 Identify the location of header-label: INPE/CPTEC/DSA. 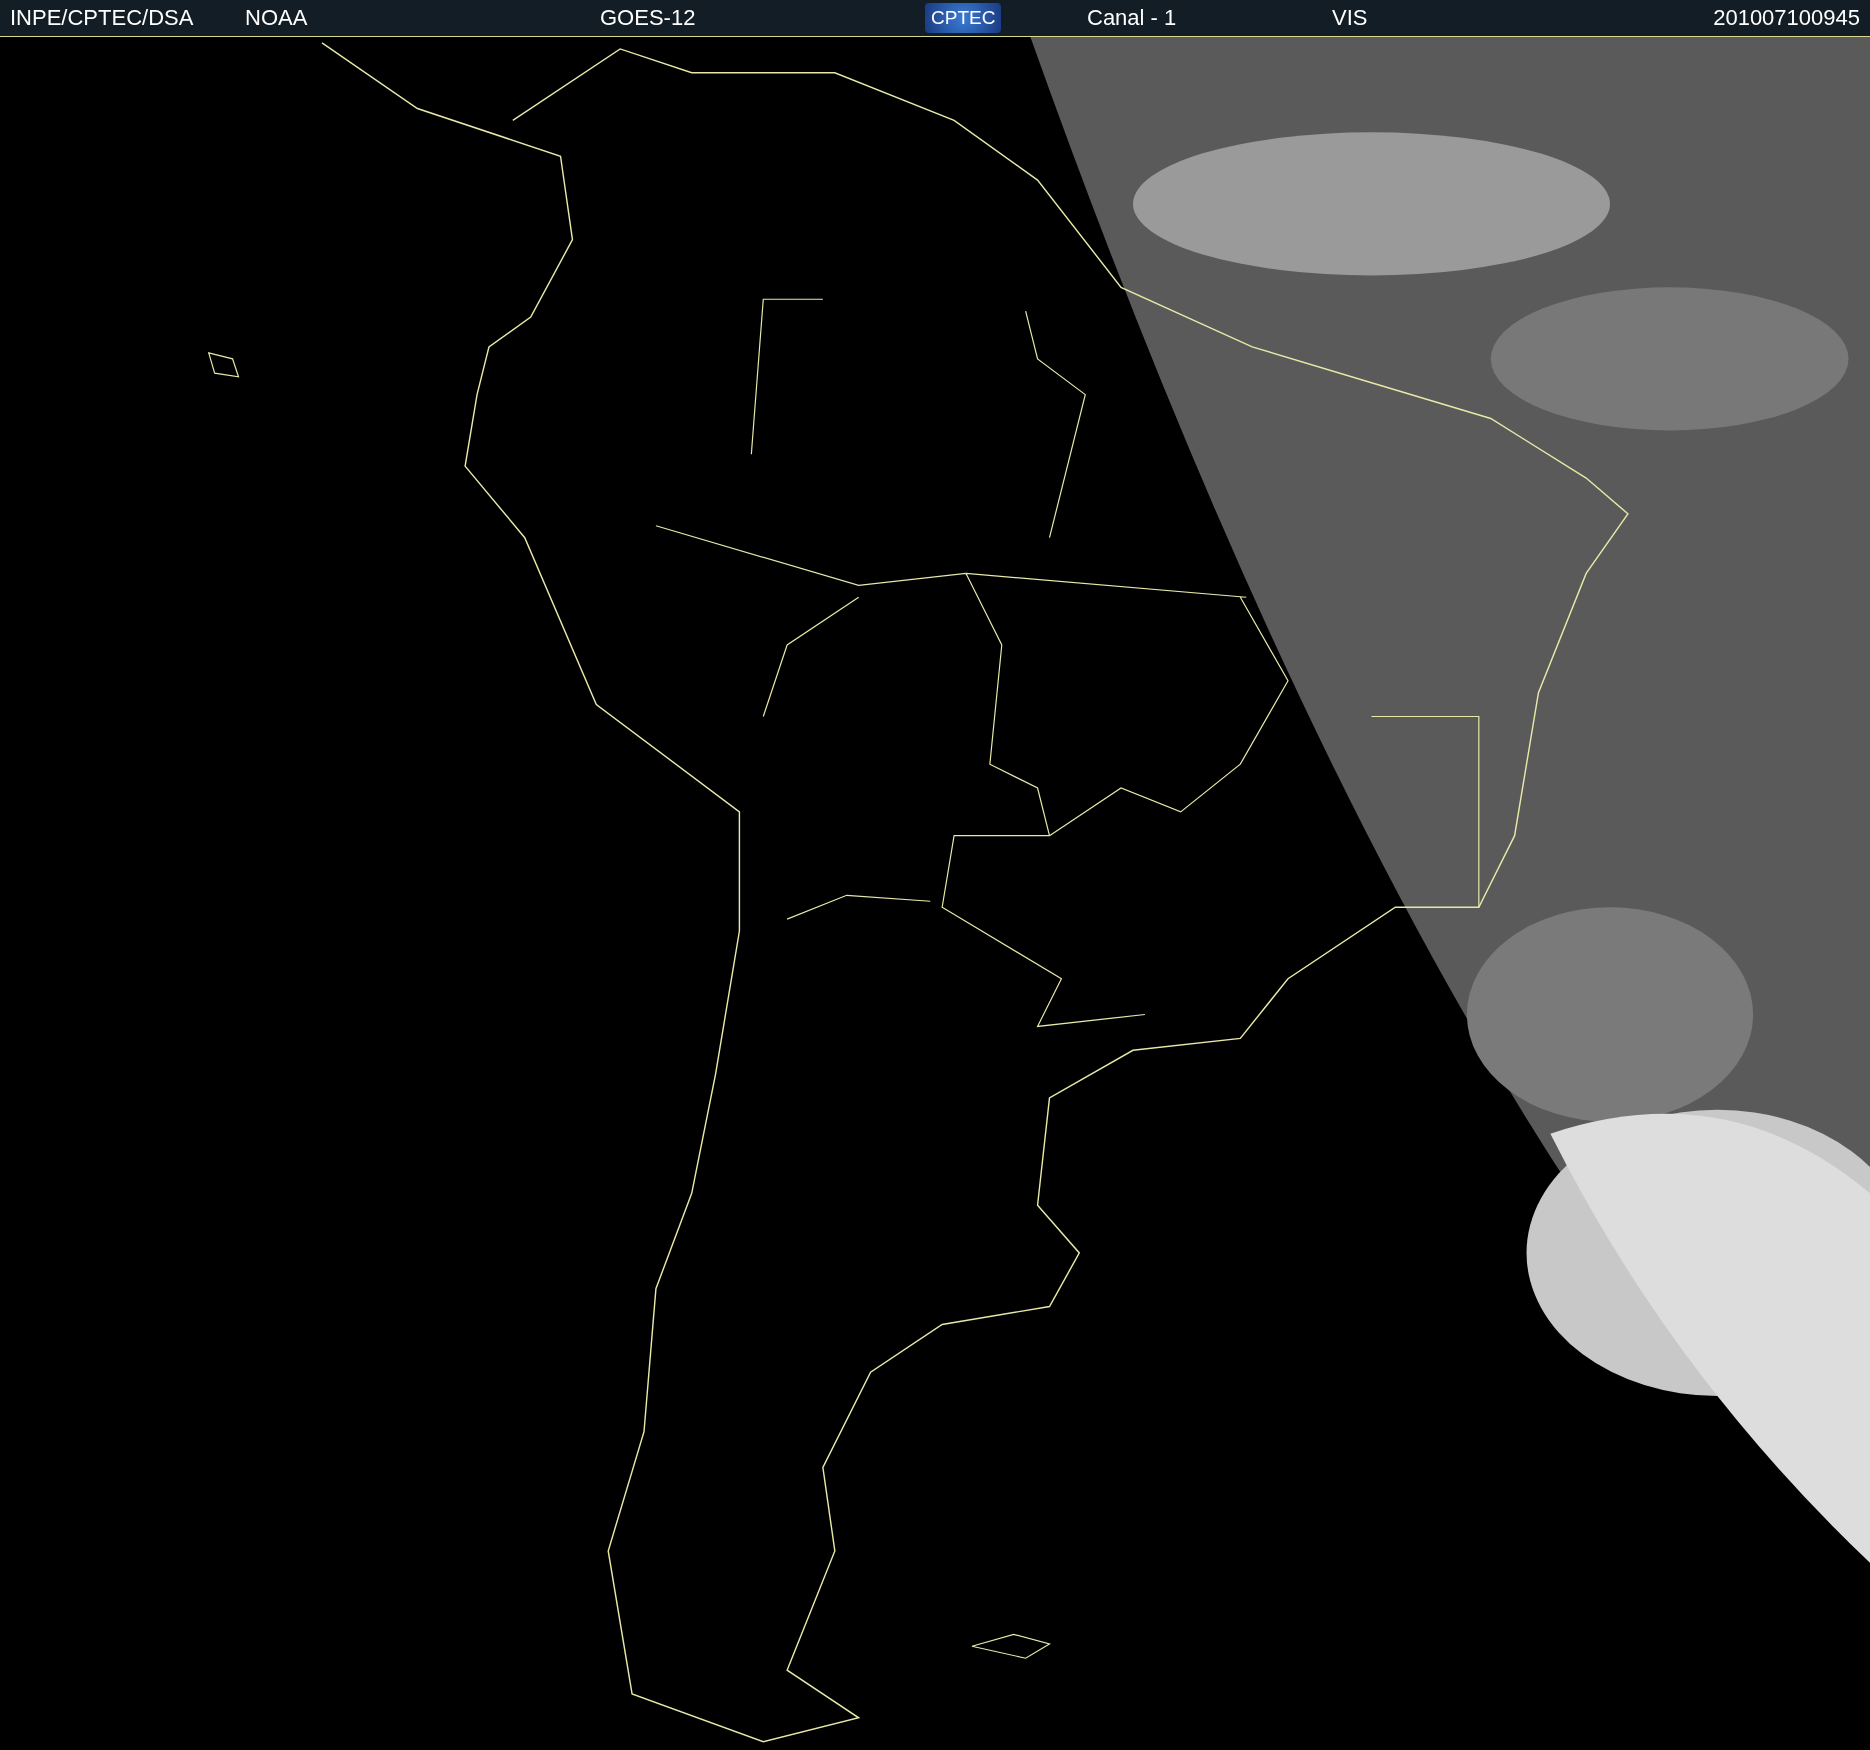
(102, 18).